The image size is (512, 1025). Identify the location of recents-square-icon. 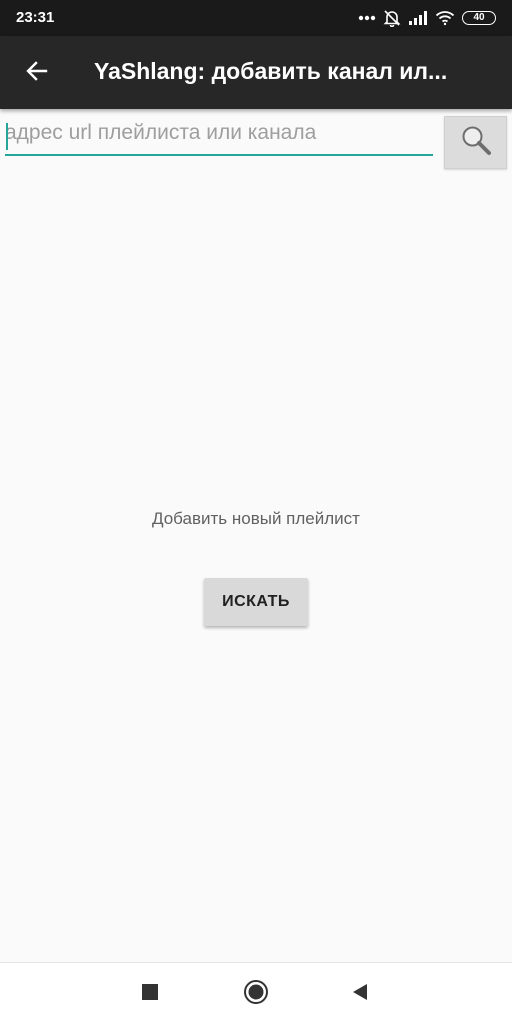
(150, 994).